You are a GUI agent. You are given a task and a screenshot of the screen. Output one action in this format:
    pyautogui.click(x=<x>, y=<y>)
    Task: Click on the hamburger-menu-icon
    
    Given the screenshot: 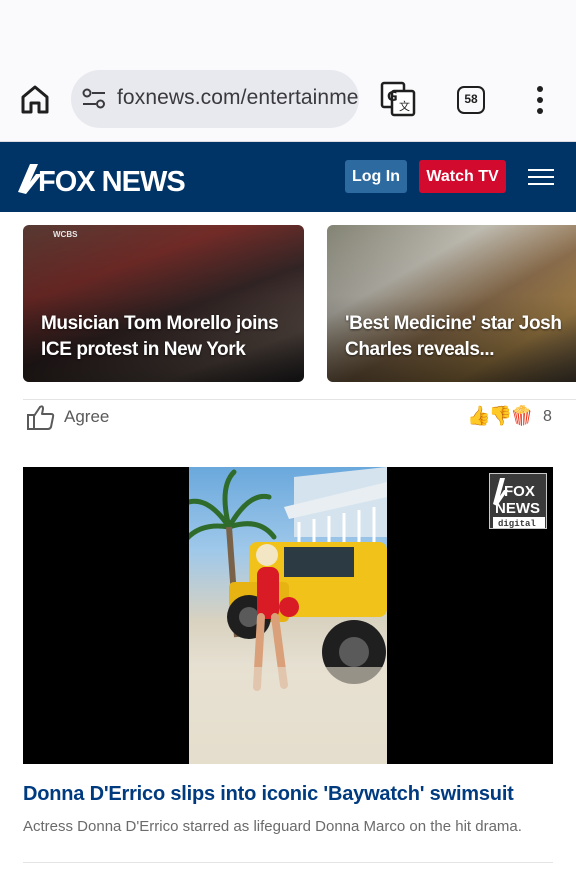 What is the action you would take?
    pyautogui.click(x=541, y=178)
    